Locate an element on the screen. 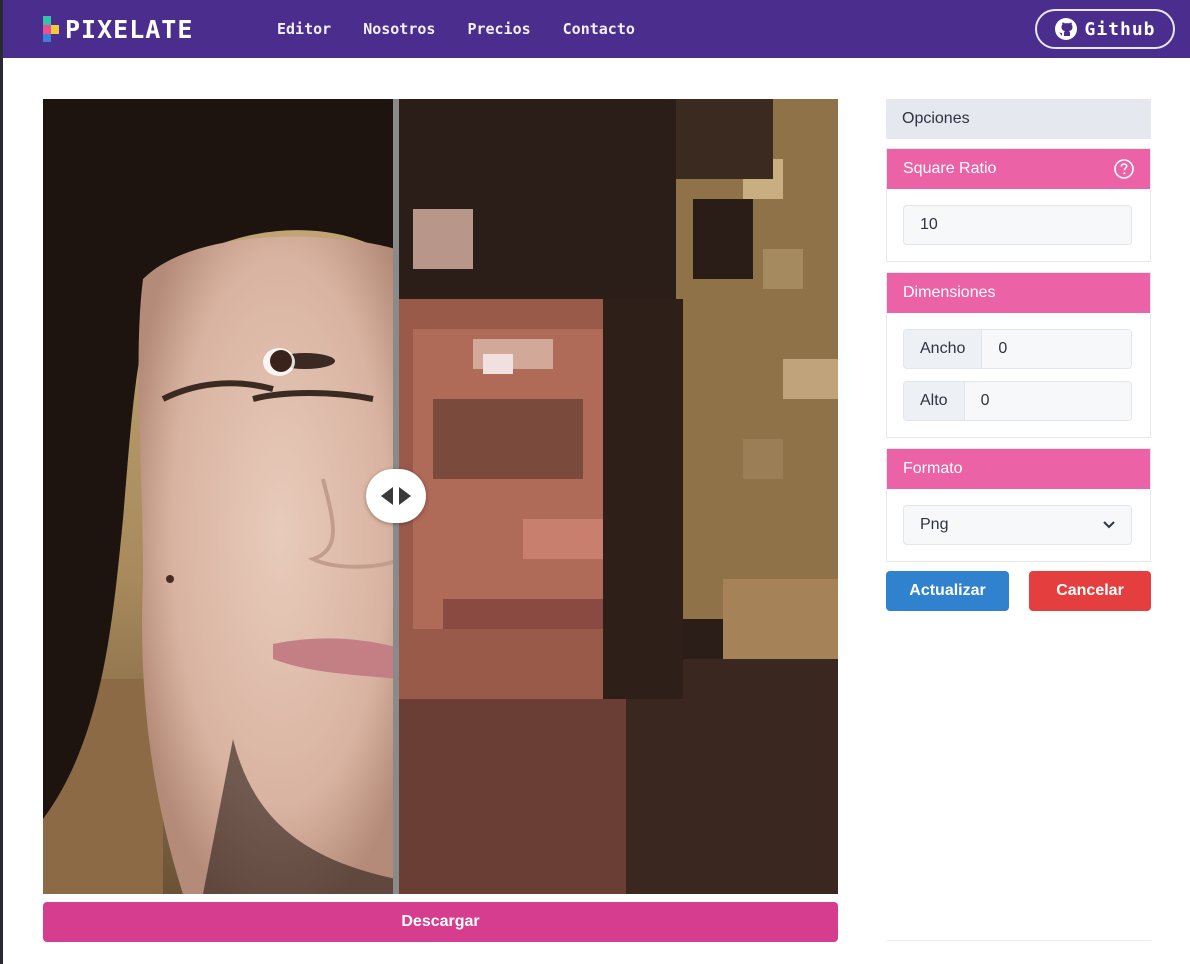  format-selected: Png is located at coordinates (934, 524).